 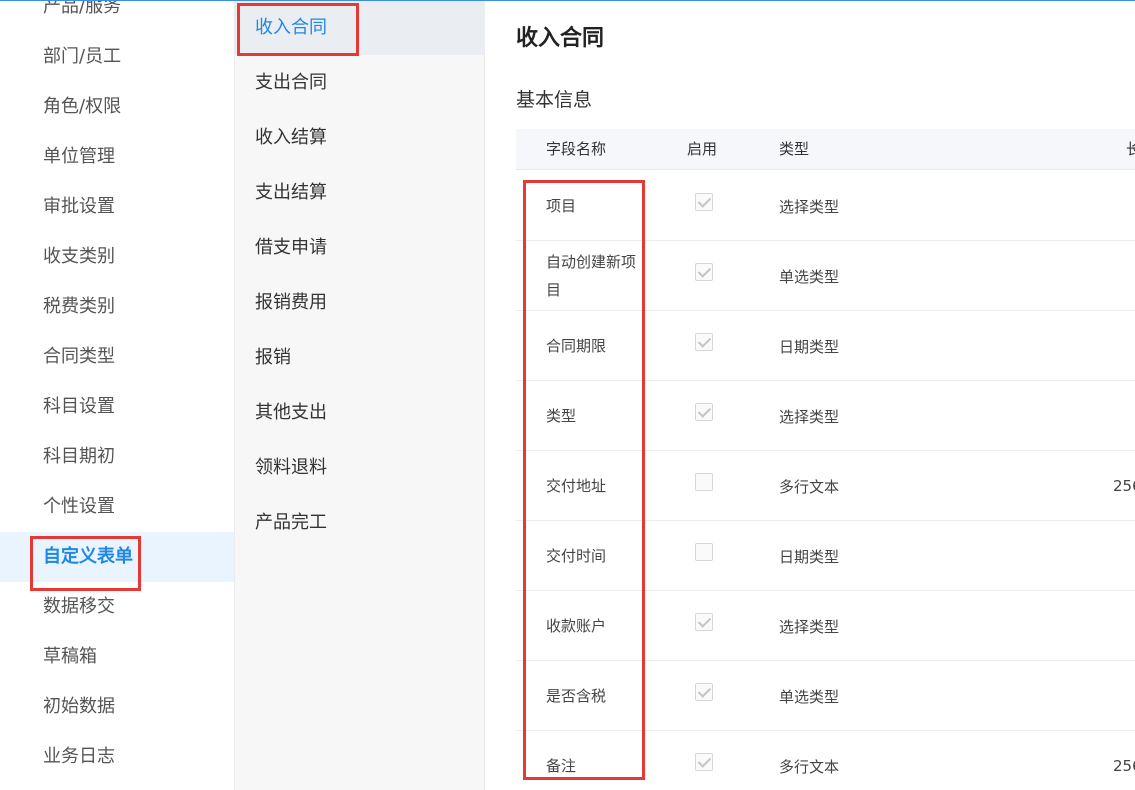 What do you see at coordinates (117, 16) in the screenshot?
I see `sidebar-item-products: 产品/服务` at bounding box center [117, 16].